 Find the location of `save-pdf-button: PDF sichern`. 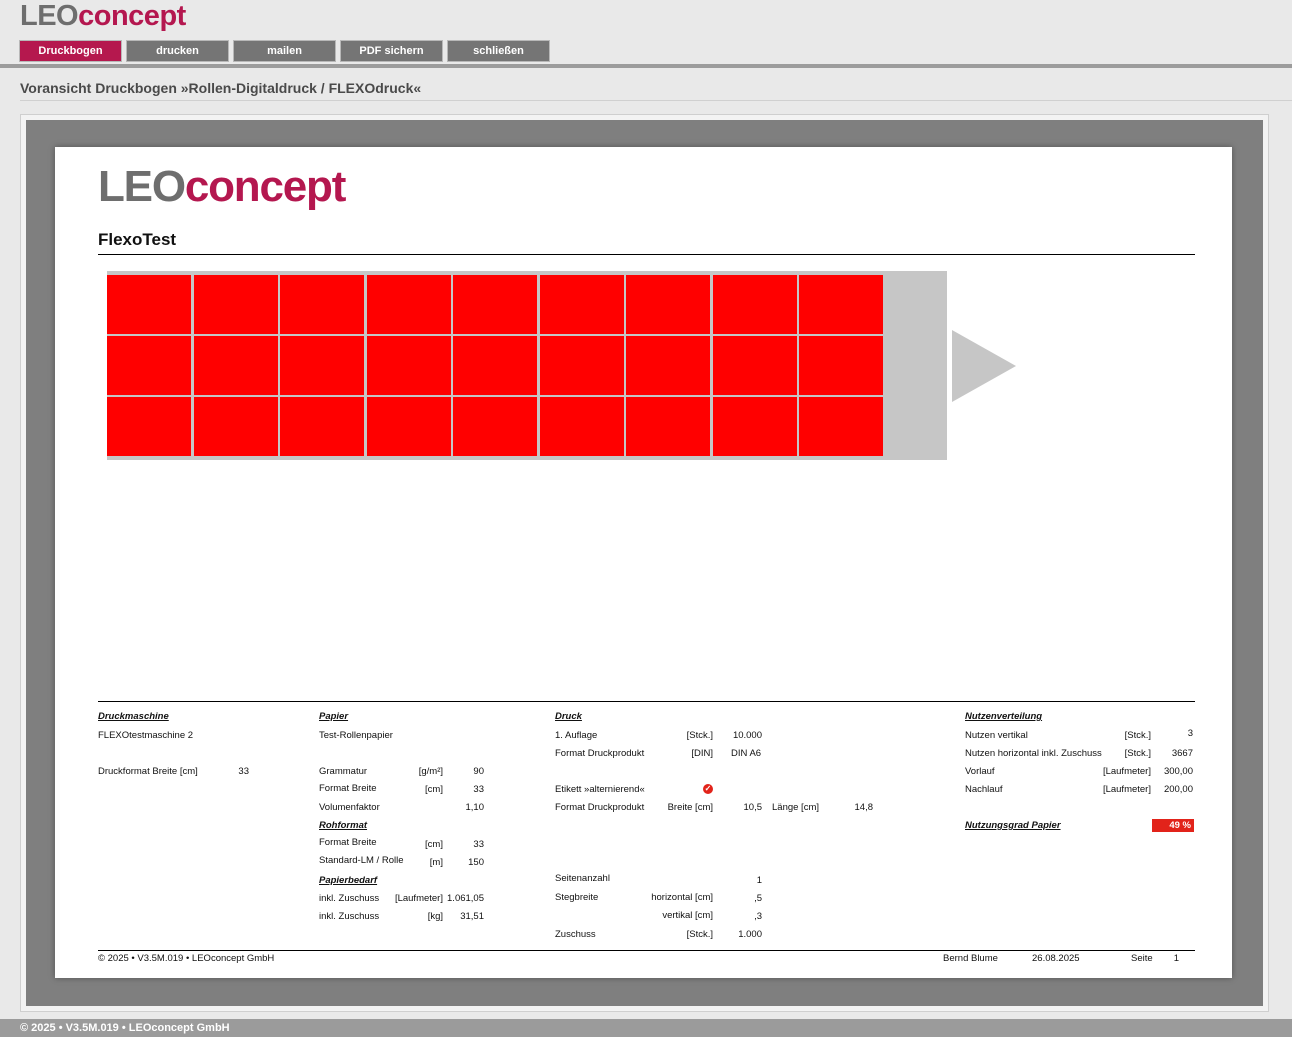

save-pdf-button: PDF sichern is located at coordinates (391, 51).